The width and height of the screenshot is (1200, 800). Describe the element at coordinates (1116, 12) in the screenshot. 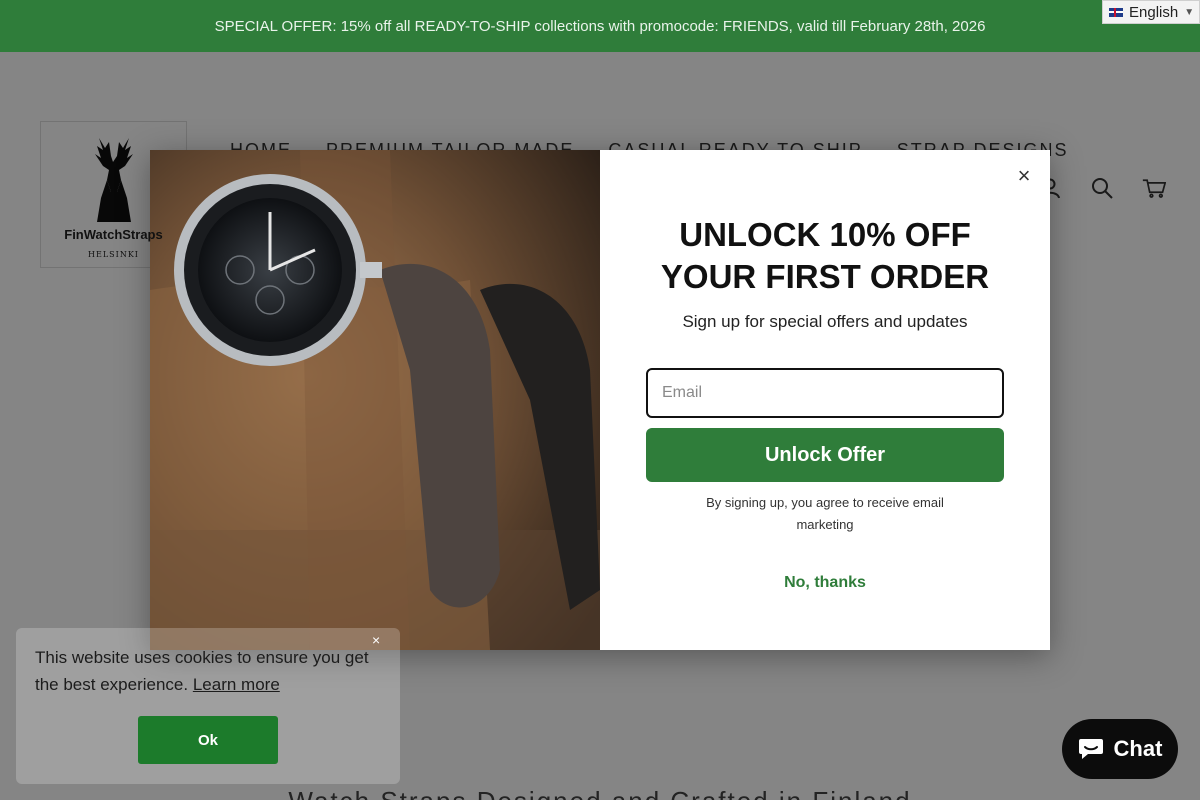

I see `uk-flag-icon` at that location.